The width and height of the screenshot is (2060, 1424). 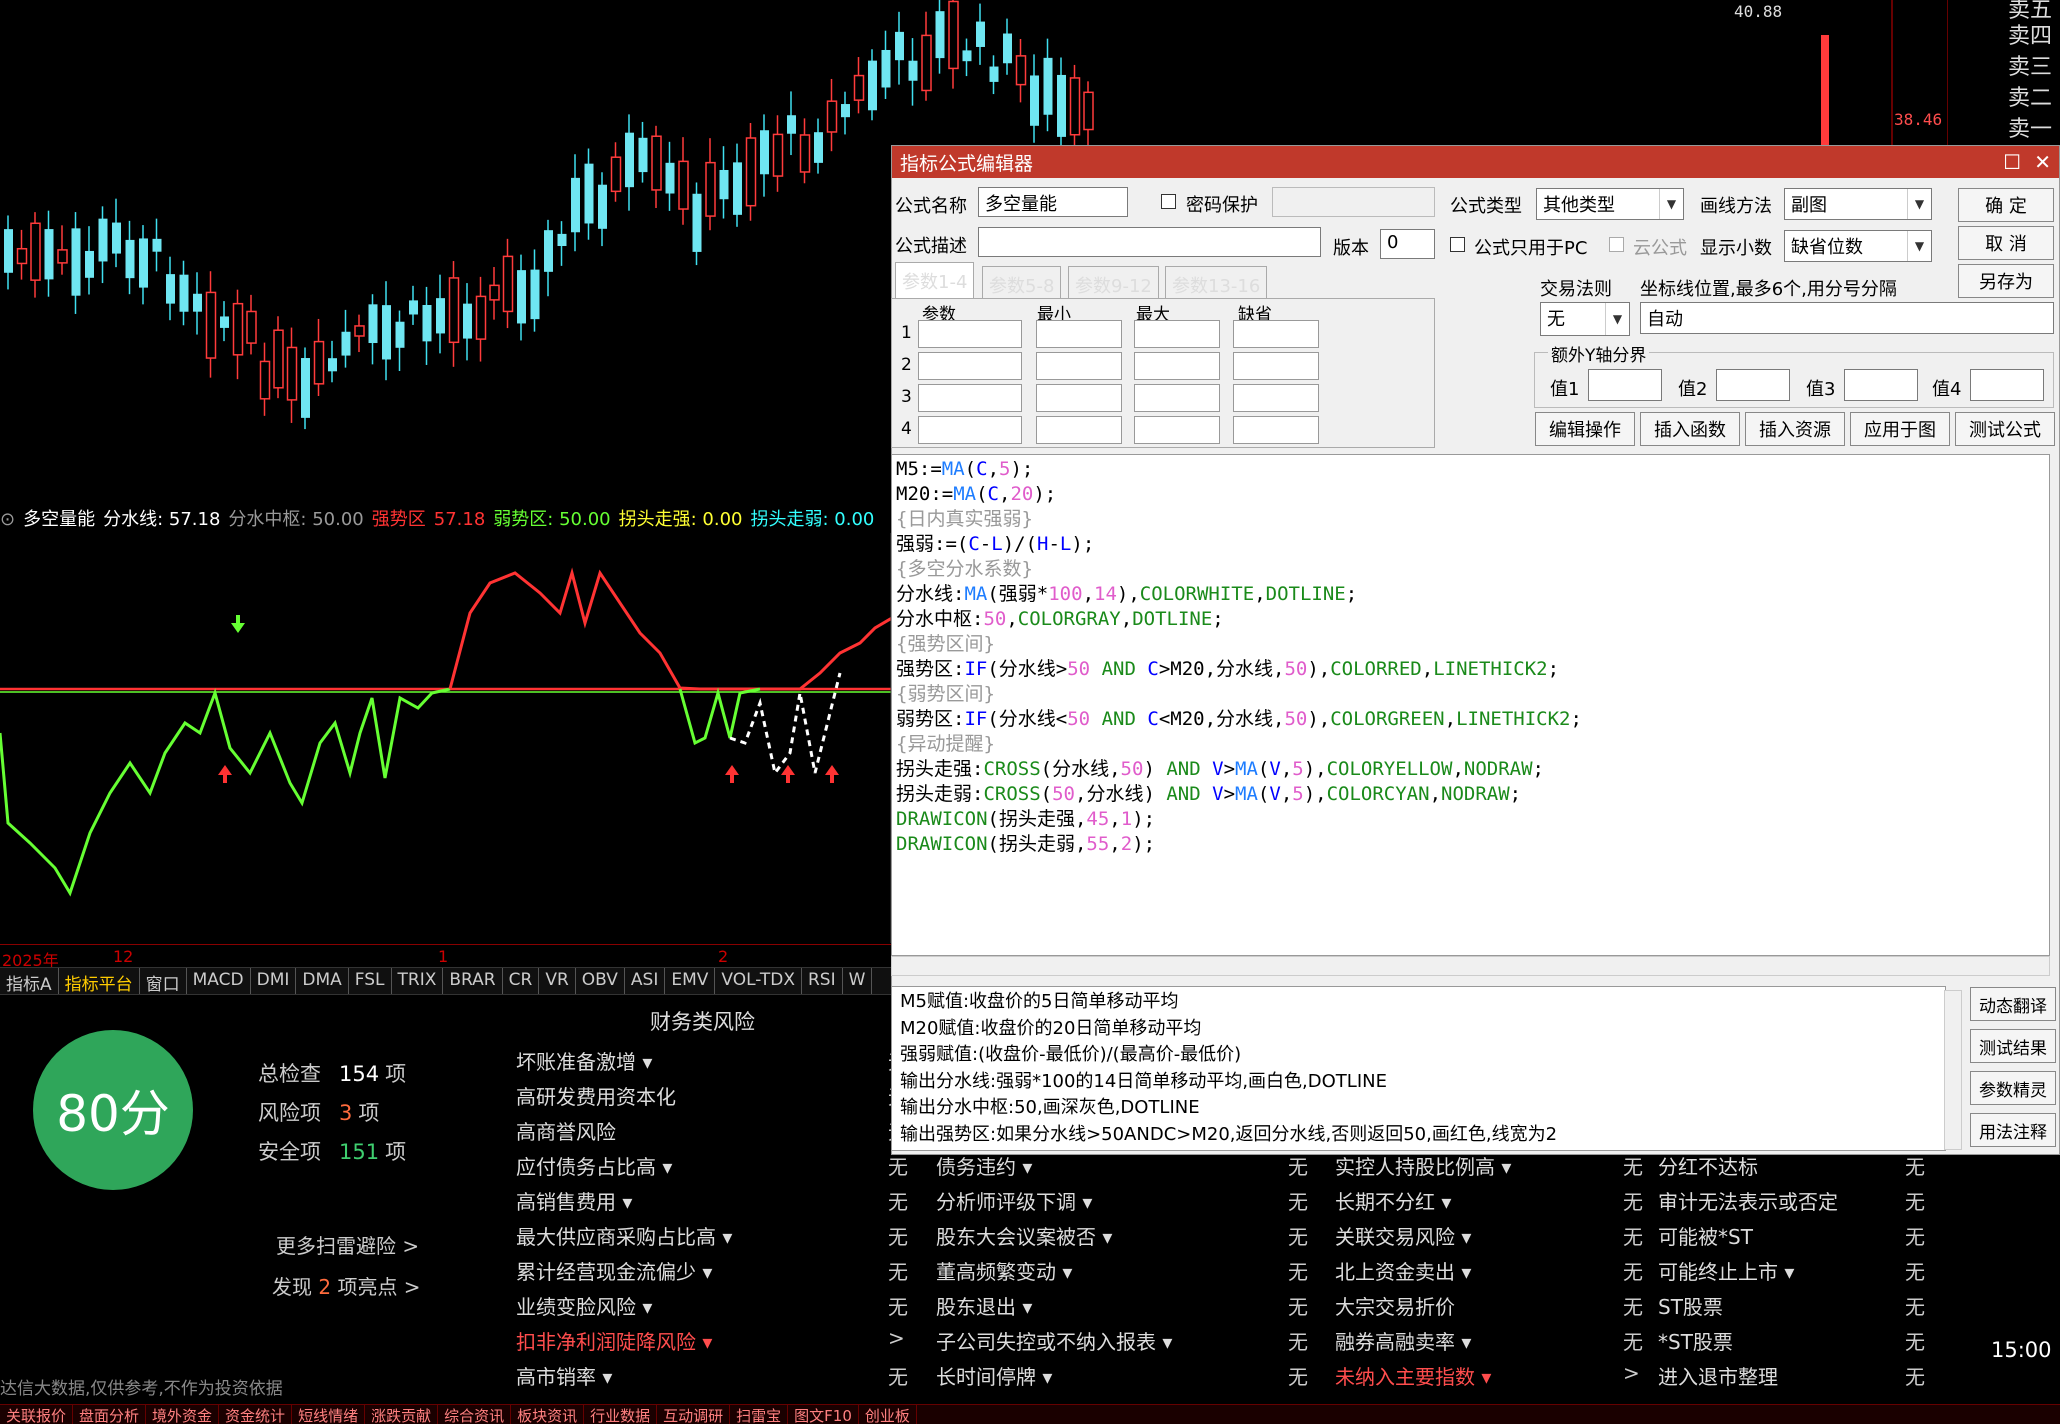 What do you see at coordinates (2042, 162) in the screenshot?
I see `close-icon: ✕` at bounding box center [2042, 162].